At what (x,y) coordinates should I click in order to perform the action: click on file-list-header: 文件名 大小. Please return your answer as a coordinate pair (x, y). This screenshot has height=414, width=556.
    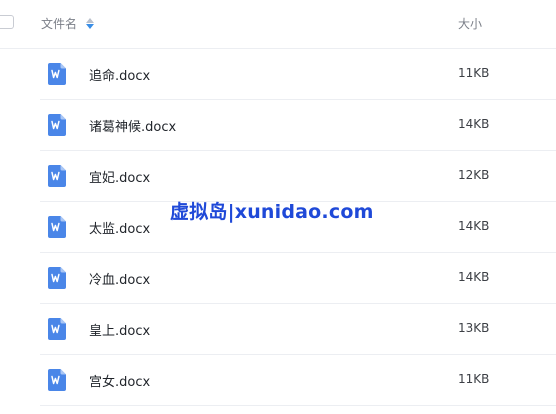
    Looking at the image, I should click on (278, 24).